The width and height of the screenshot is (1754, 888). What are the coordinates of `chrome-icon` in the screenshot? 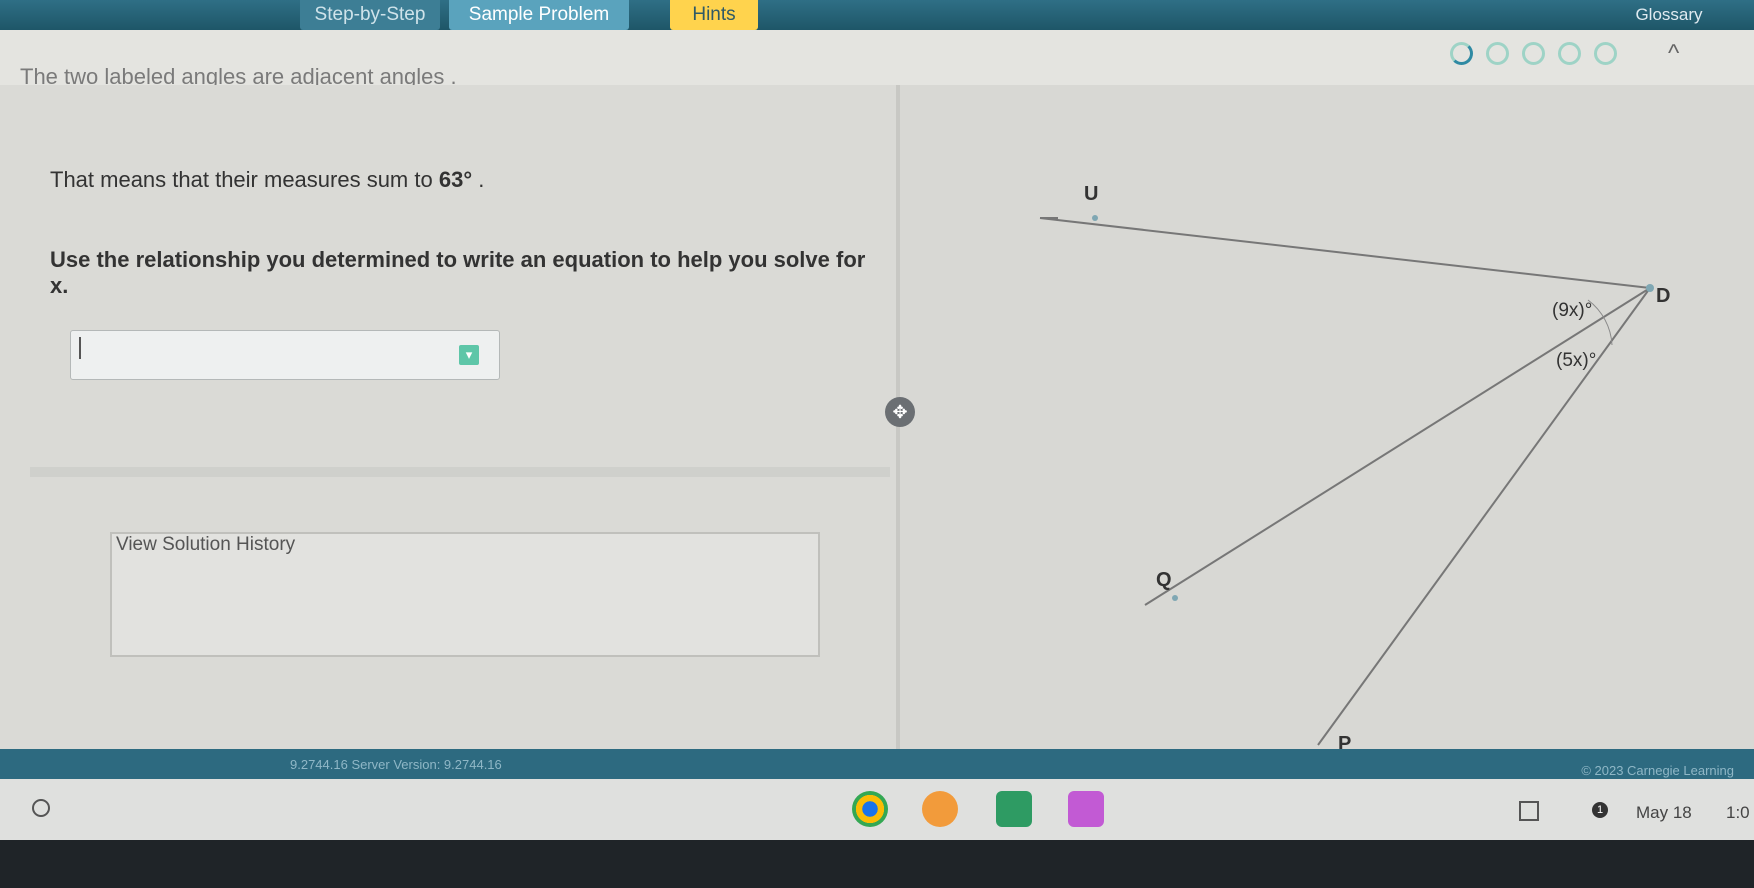 It's located at (870, 809).